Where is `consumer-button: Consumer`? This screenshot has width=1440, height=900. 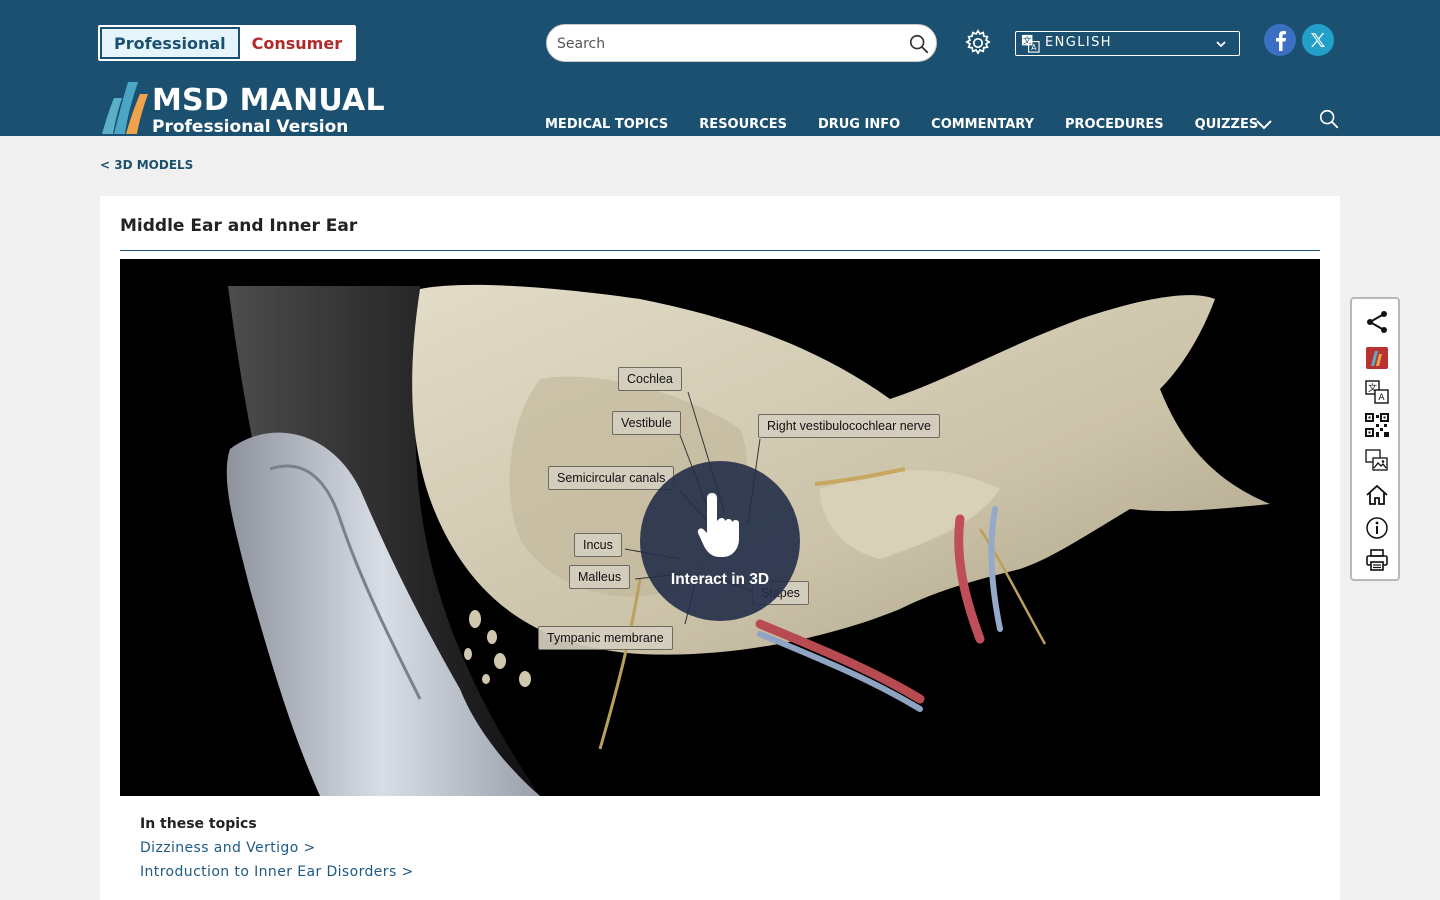 consumer-button: Consumer is located at coordinates (297, 43).